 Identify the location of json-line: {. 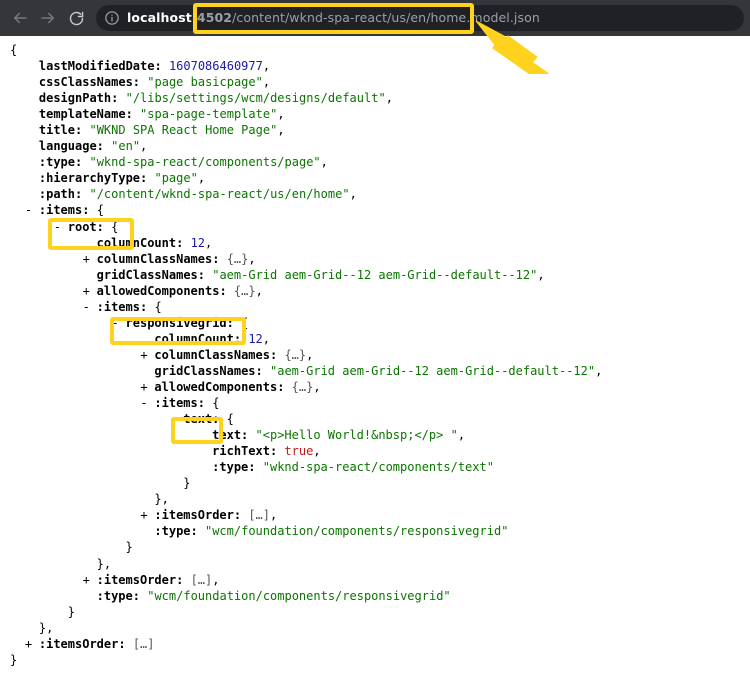
(375, 50).